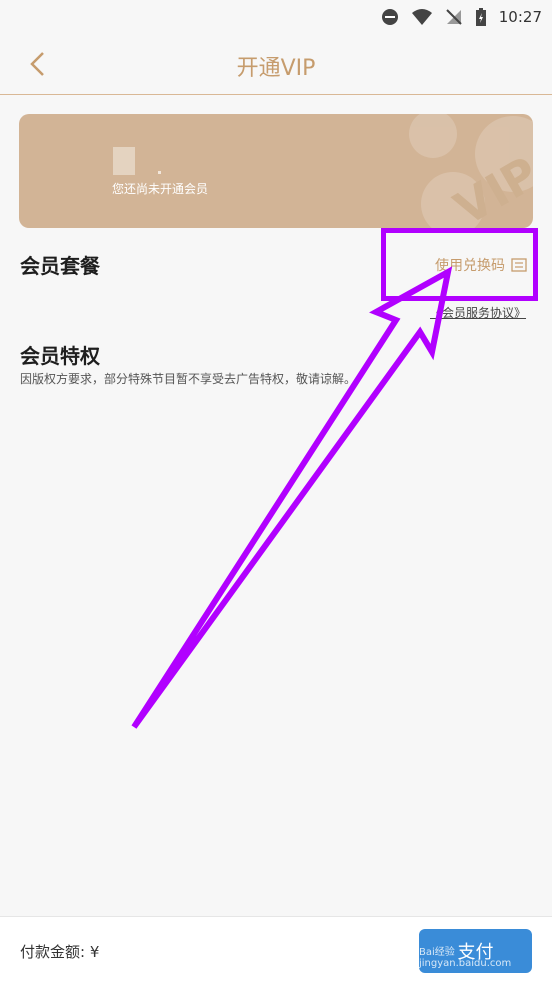 This screenshot has width=552, height=984. Describe the element at coordinates (454, 17) in the screenshot. I see `no-signal-icon` at that location.